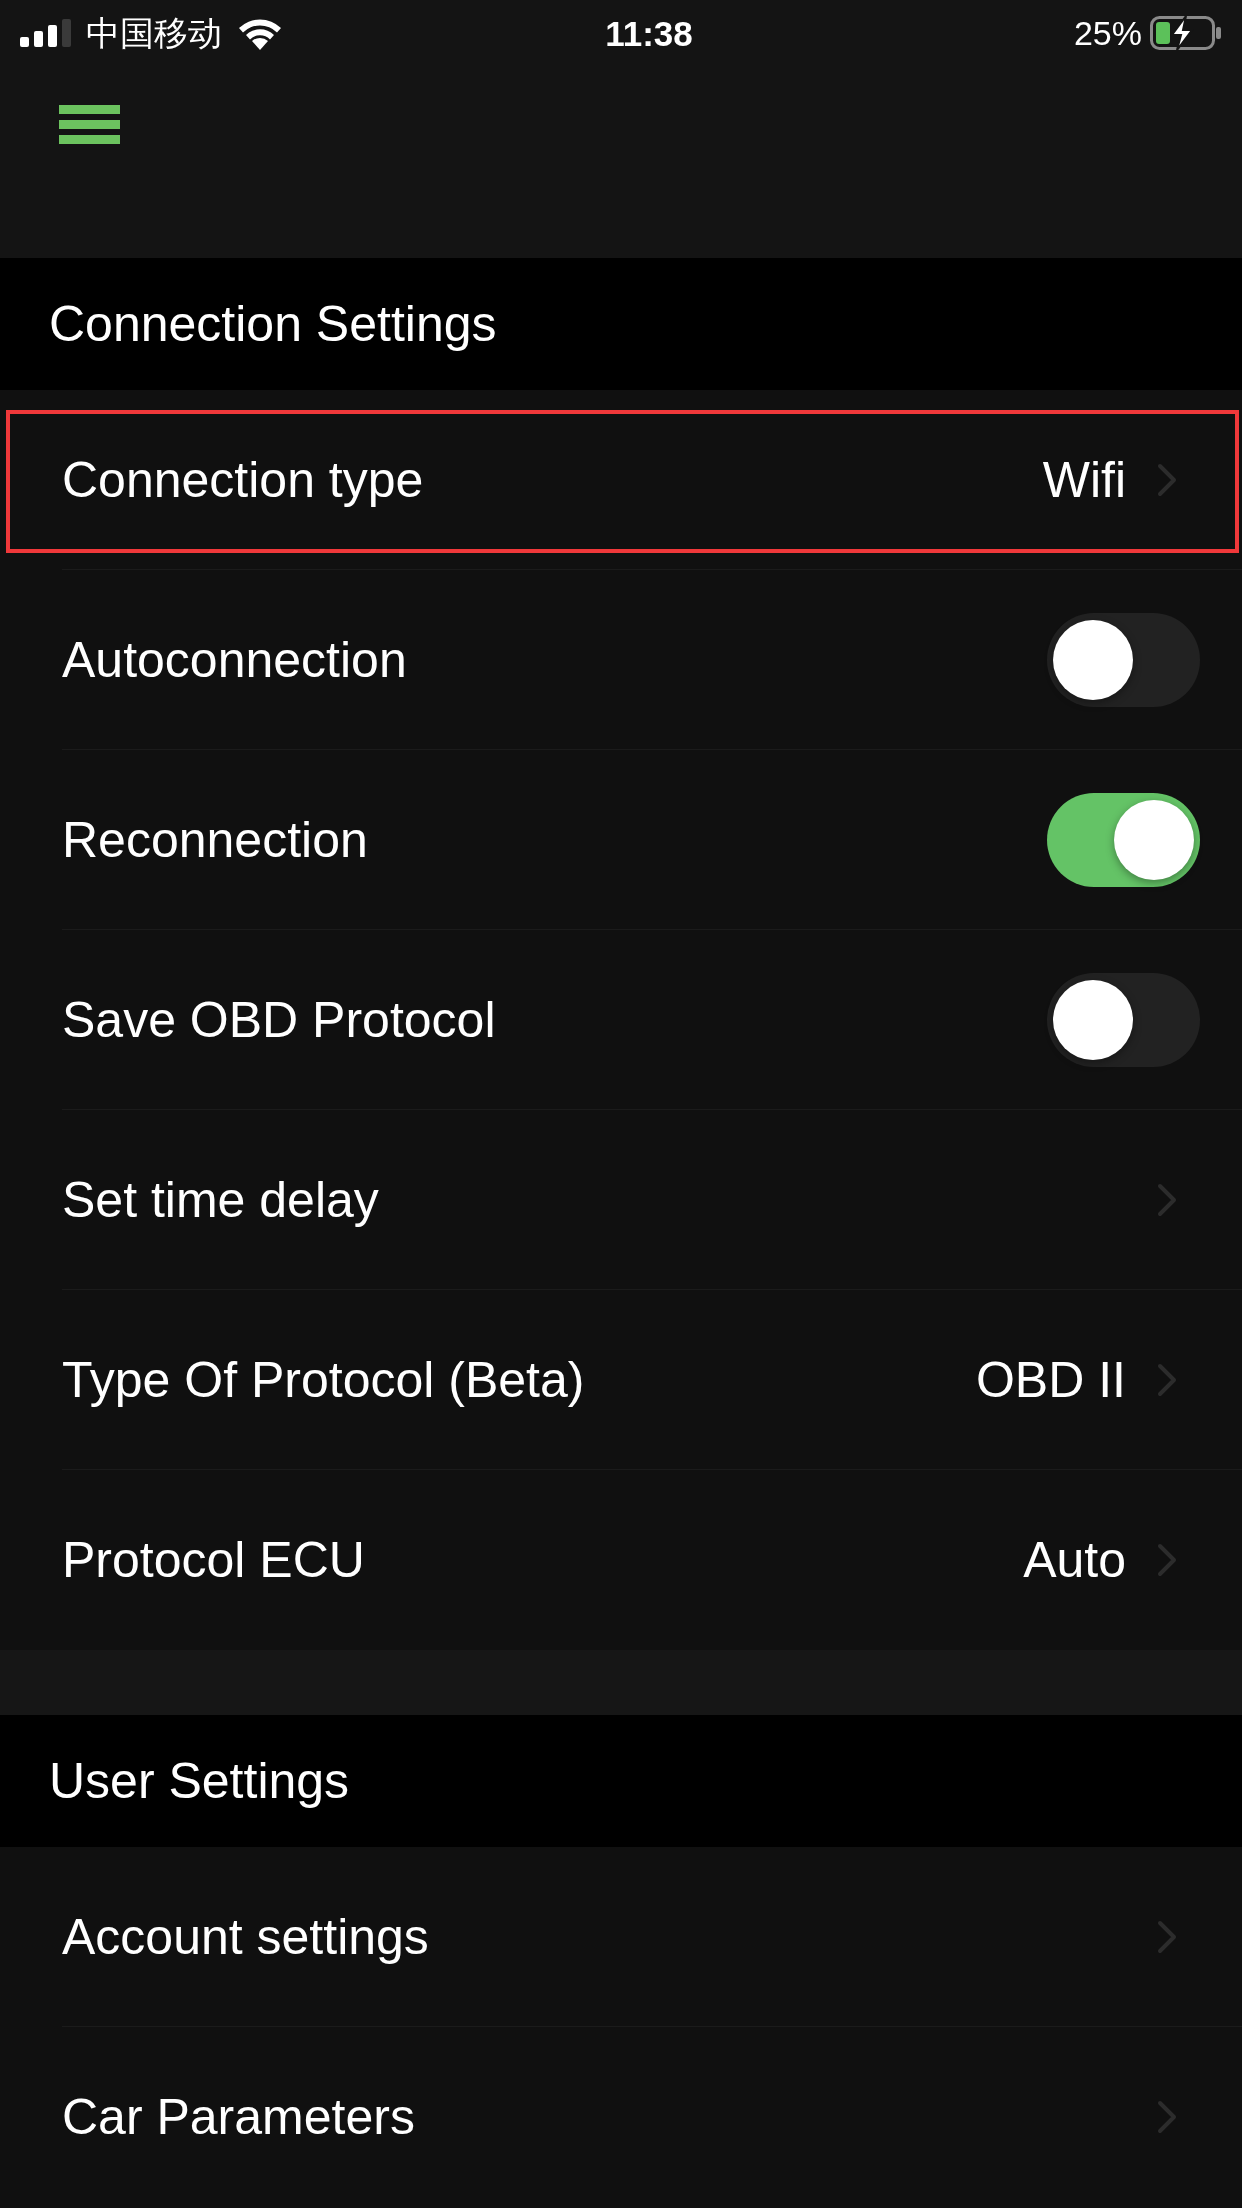  What do you see at coordinates (621, 324) in the screenshot?
I see `section-header: Connection Settings` at bounding box center [621, 324].